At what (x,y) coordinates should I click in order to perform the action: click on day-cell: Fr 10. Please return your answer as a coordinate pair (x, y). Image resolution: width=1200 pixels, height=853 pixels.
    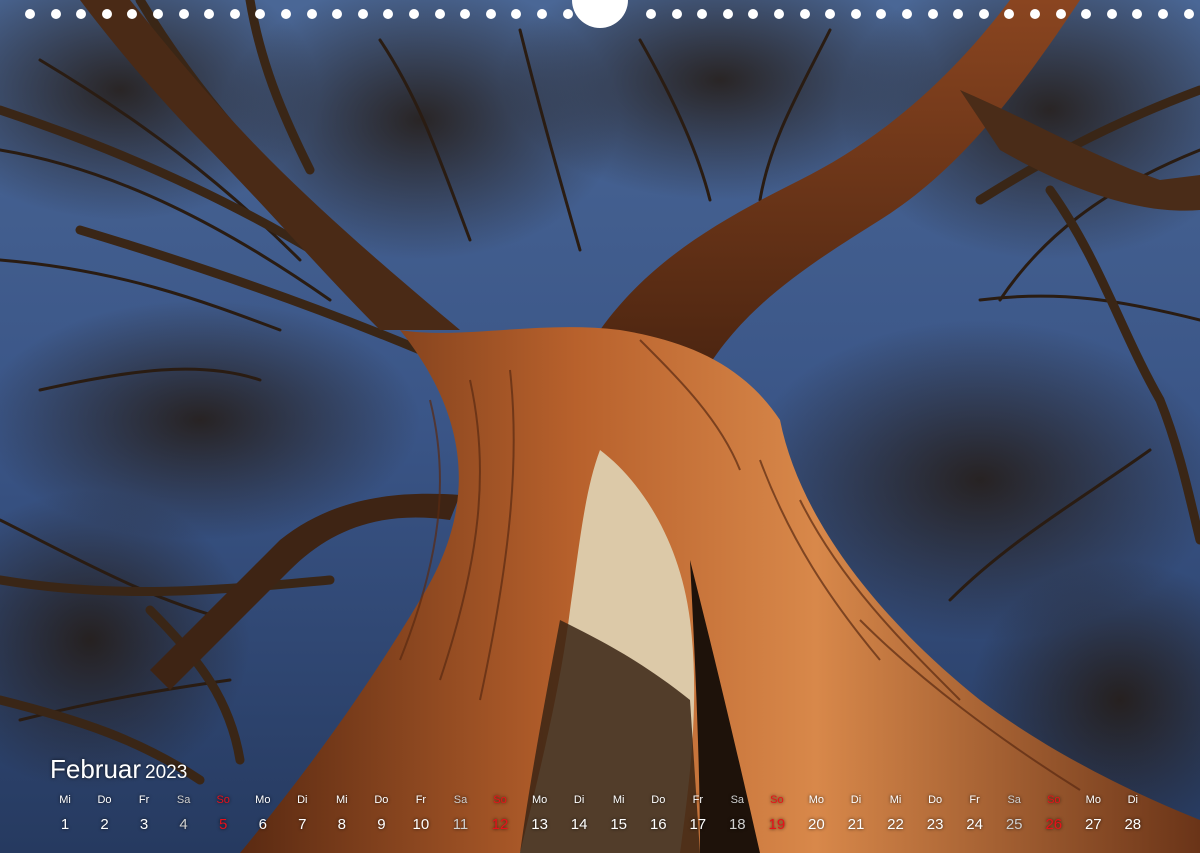
    Looking at the image, I should click on (421, 814).